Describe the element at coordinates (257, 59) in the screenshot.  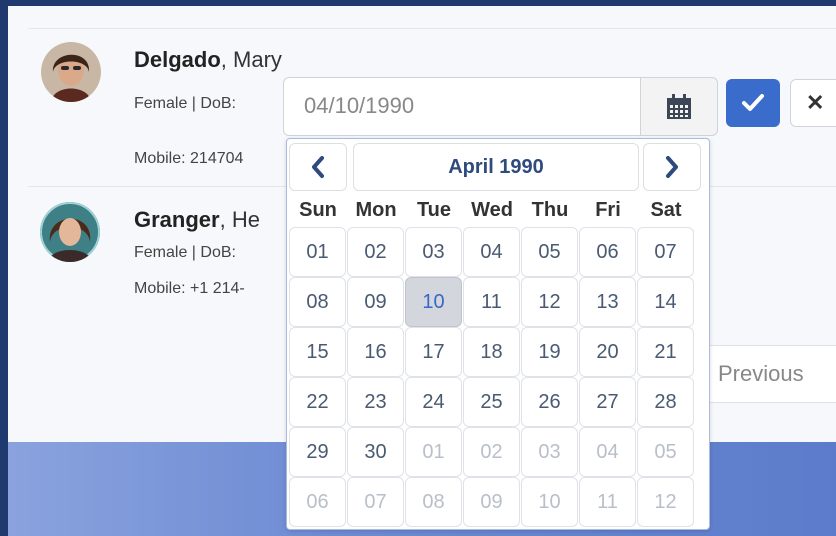
I see `contact-first-name: Mary` at that location.